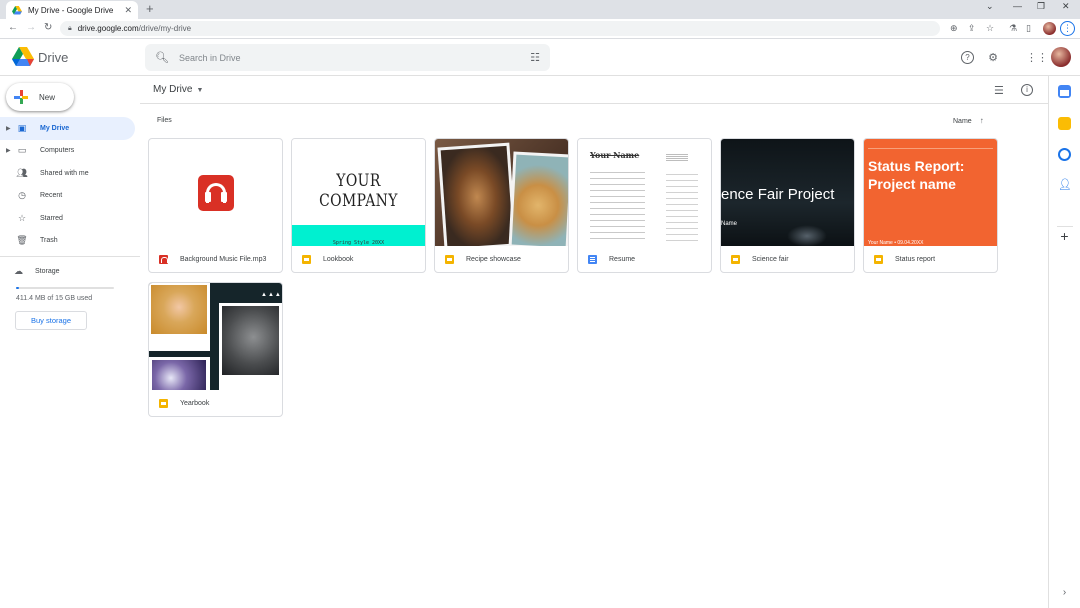  What do you see at coordinates (17, 288) in the screenshot?
I see `storage-bar-fill` at bounding box center [17, 288].